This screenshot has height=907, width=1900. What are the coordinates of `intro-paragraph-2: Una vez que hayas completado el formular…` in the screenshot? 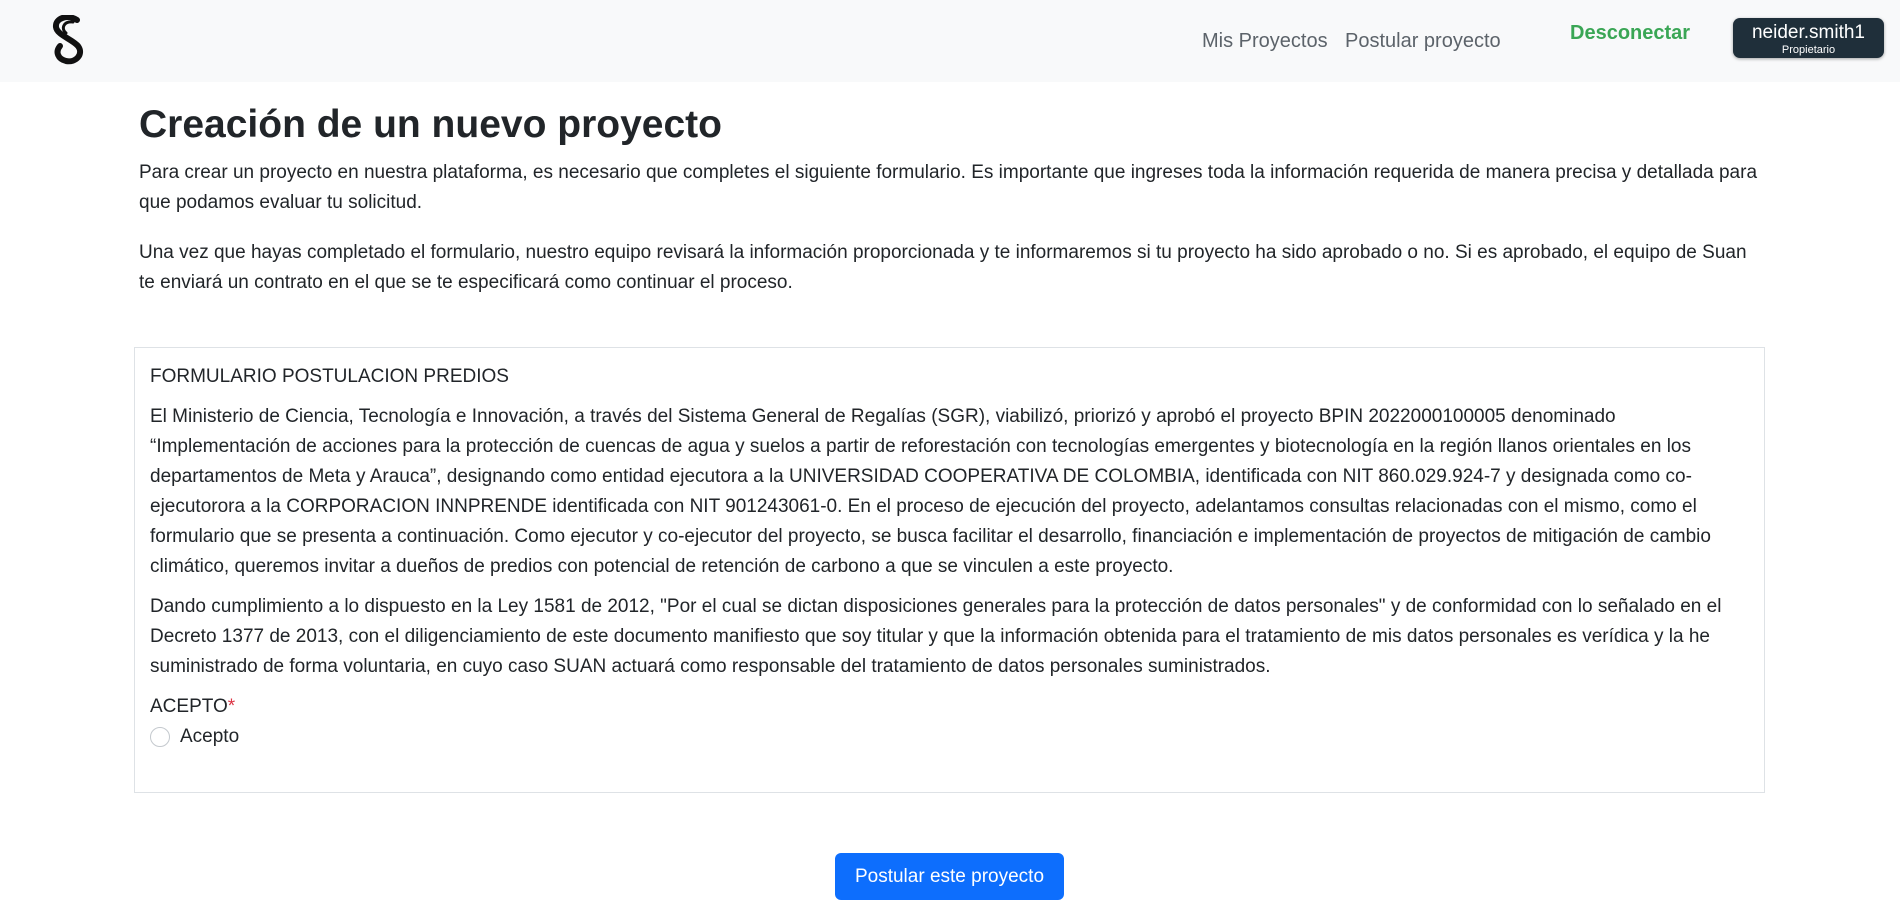 It's located at (943, 267).